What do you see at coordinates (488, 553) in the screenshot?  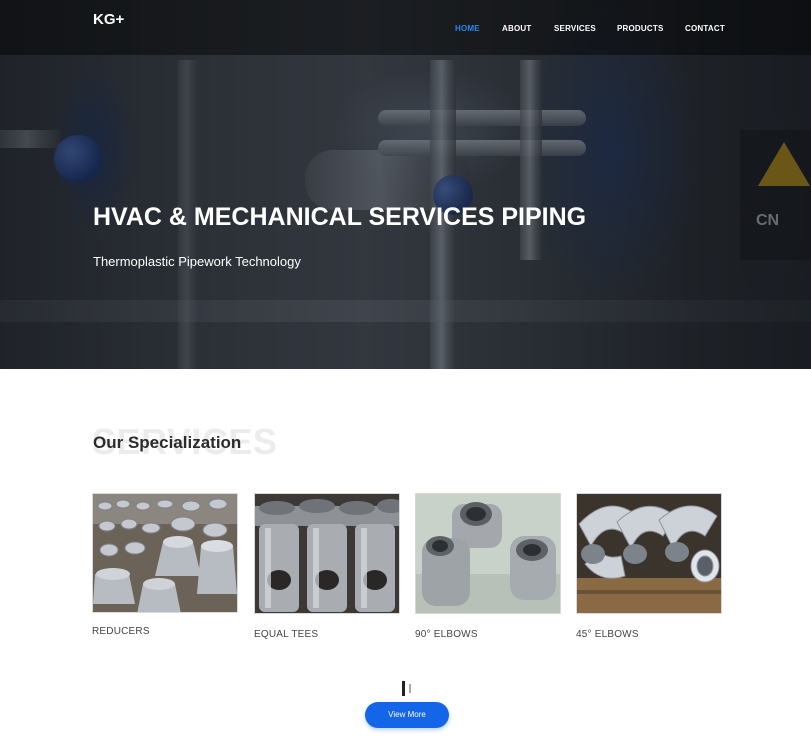 I see `90-elbows-image` at bounding box center [488, 553].